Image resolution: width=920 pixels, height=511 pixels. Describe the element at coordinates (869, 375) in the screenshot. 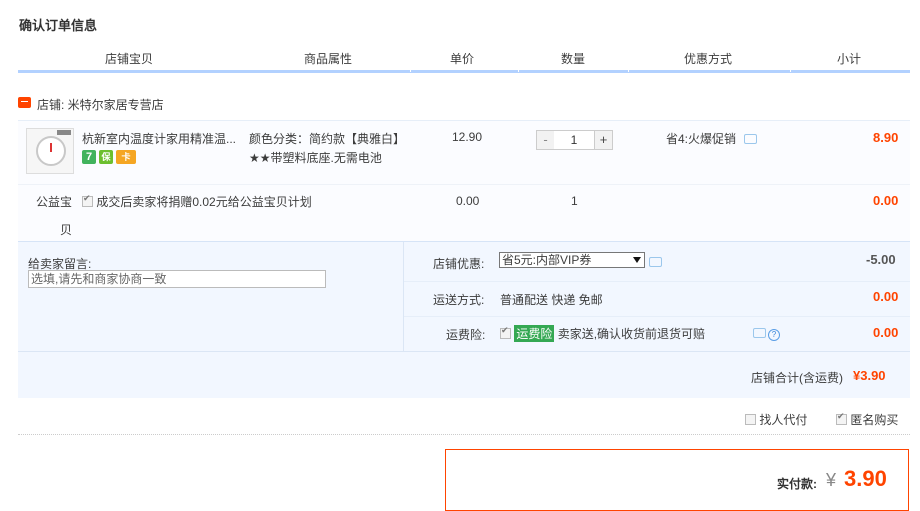

I see `shop-total-value: ¥3.90` at that location.